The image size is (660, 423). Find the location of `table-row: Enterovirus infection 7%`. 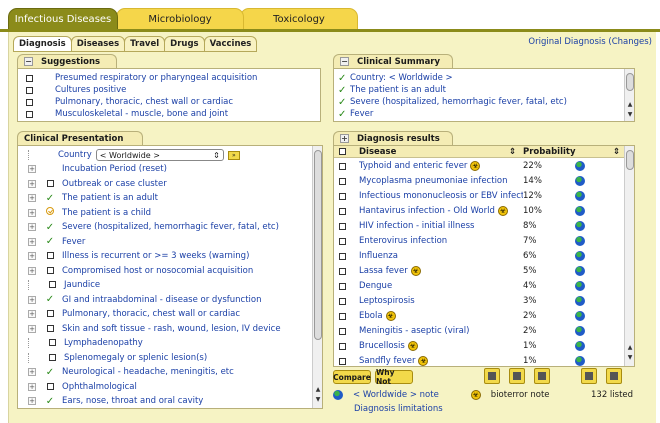

table-row: Enterovirus infection 7% is located at coordinates (479, 241).